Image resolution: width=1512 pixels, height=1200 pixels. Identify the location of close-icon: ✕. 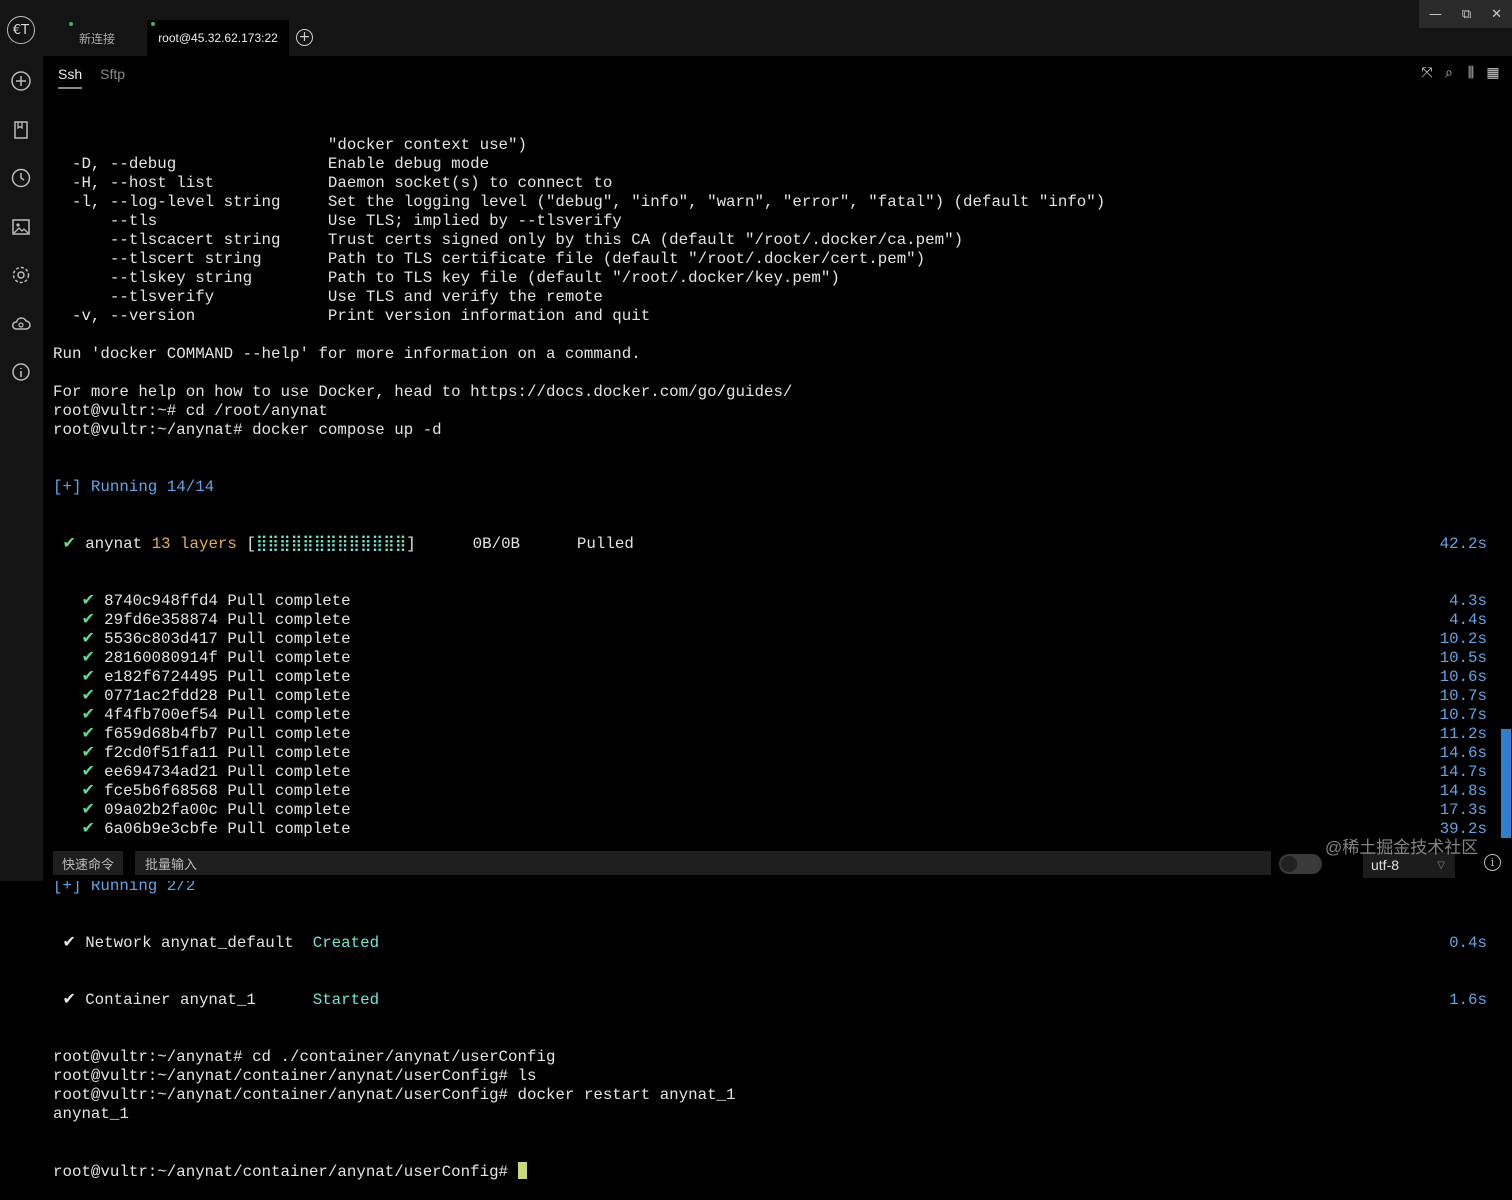
(1496, 14).